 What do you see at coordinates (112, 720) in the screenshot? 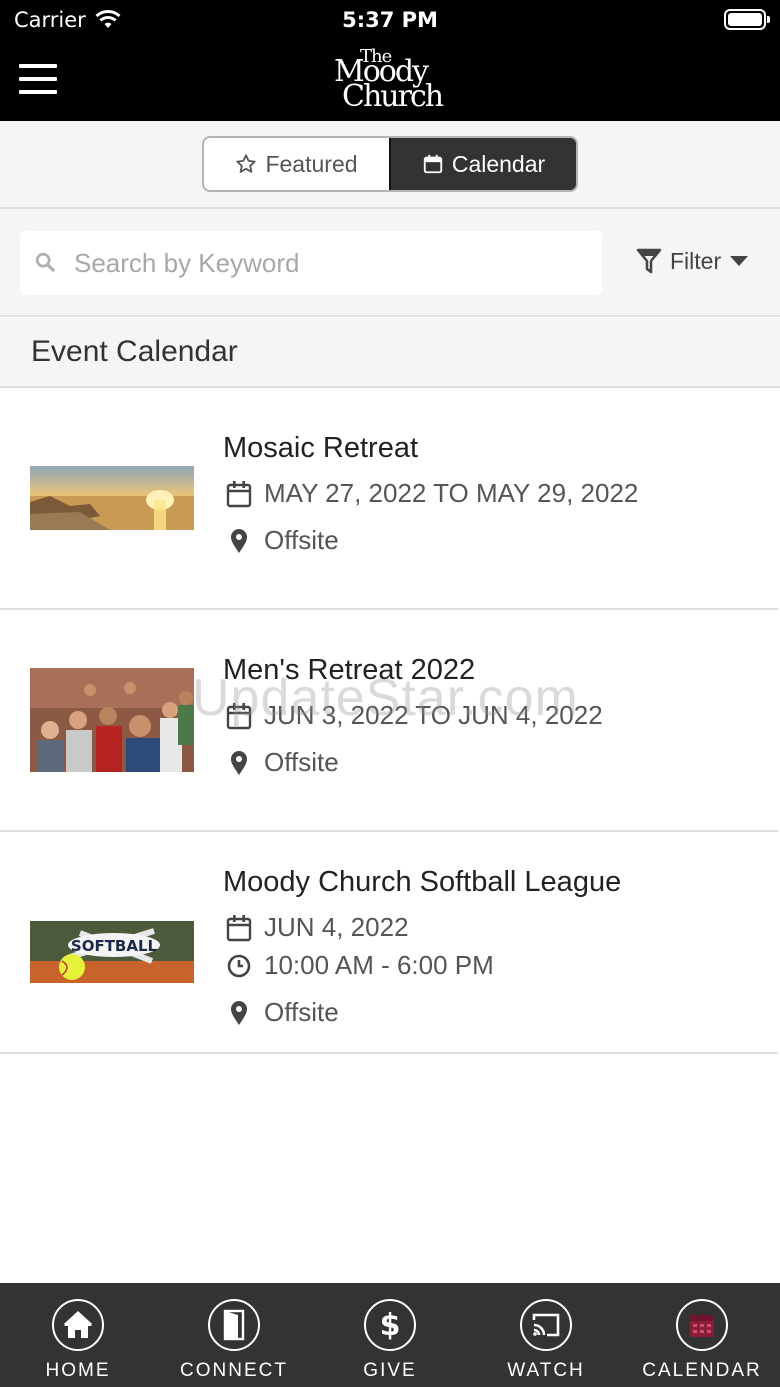
I see `event-image-men-group` at bounding box center [112, 720].